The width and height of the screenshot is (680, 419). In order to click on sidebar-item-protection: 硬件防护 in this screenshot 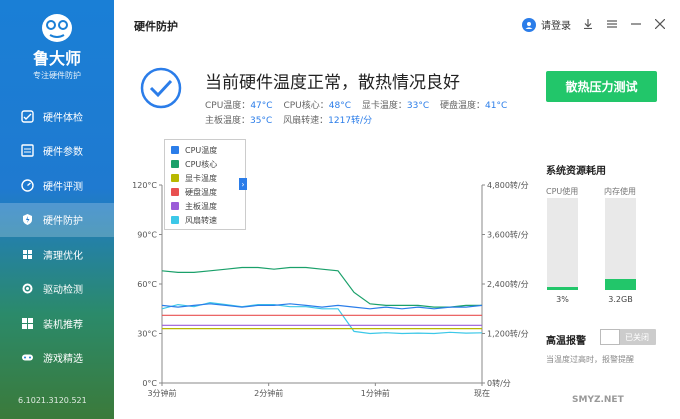, I will do `click(57, 219)`.